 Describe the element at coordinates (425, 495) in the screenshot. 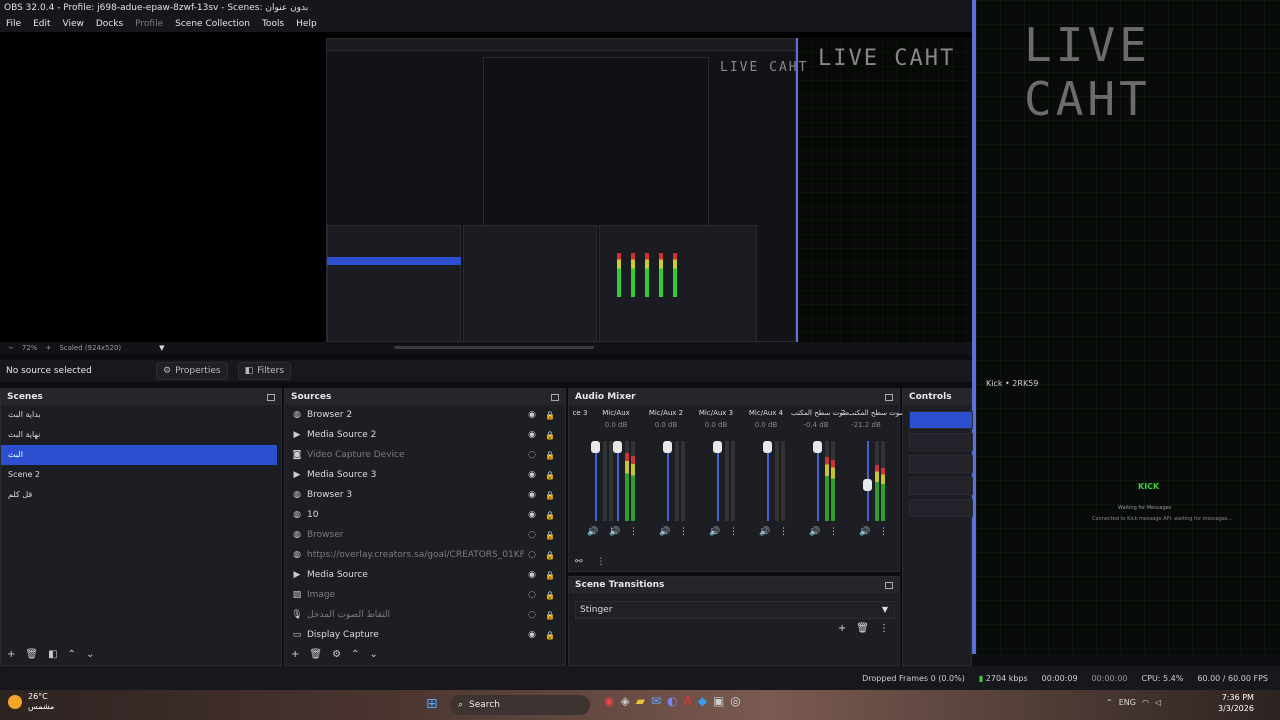

I see `source-item: ◍ Browser 3 ◉ 🔒` at that location.